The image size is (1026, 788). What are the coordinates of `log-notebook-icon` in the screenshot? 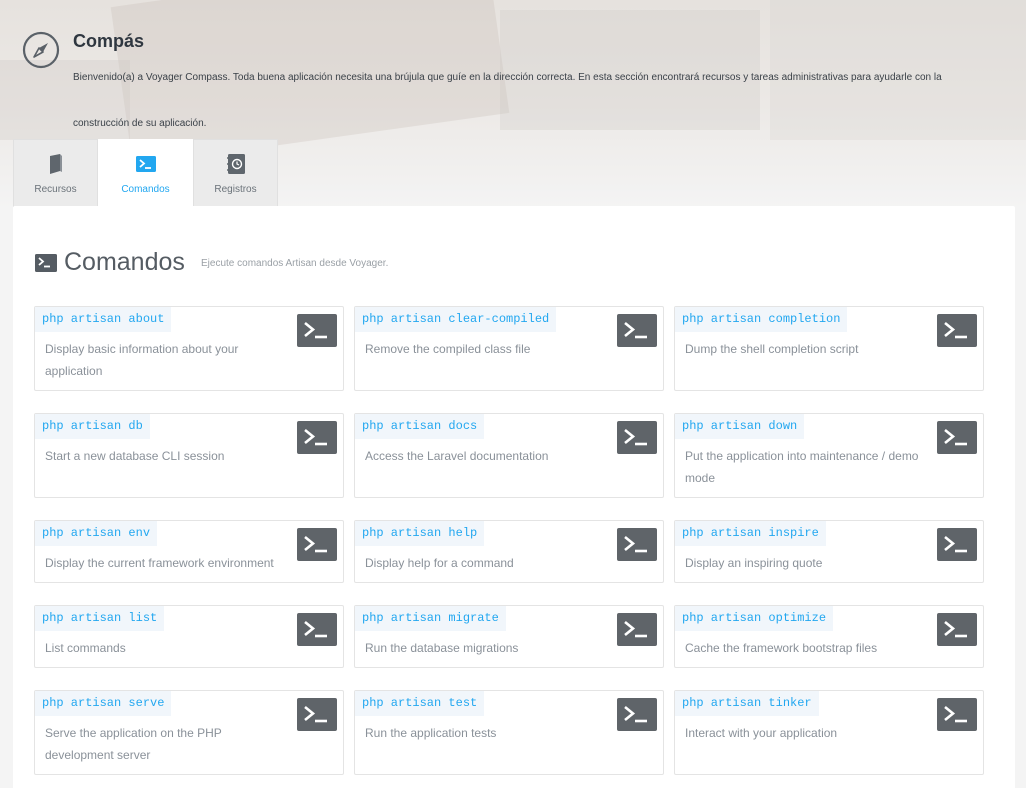 It's located at (235, 164).